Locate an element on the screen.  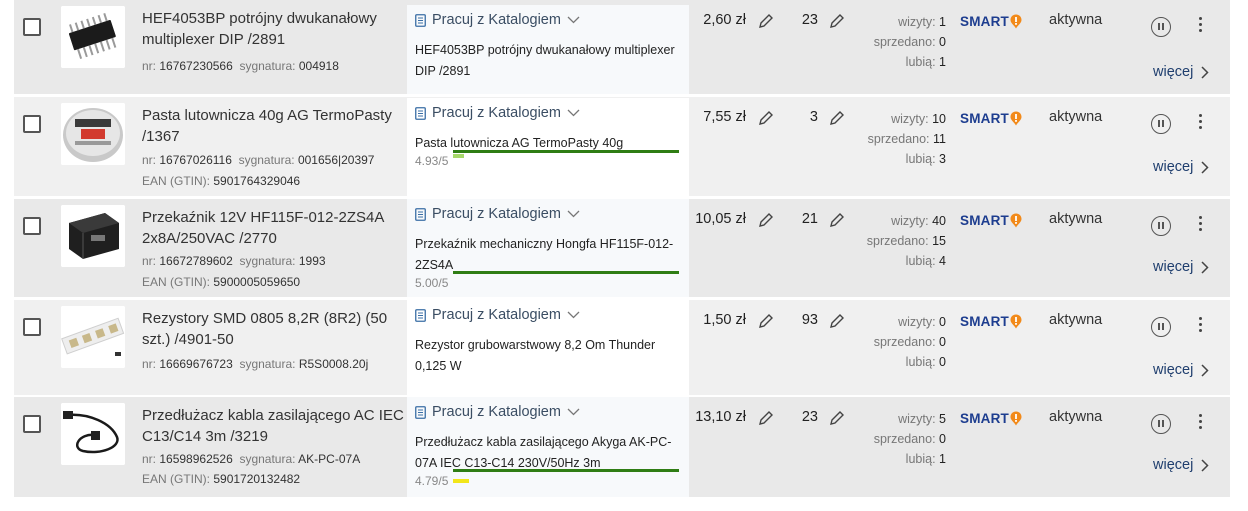
price-value: 2,60 zł is located at coordinates (724, 20).